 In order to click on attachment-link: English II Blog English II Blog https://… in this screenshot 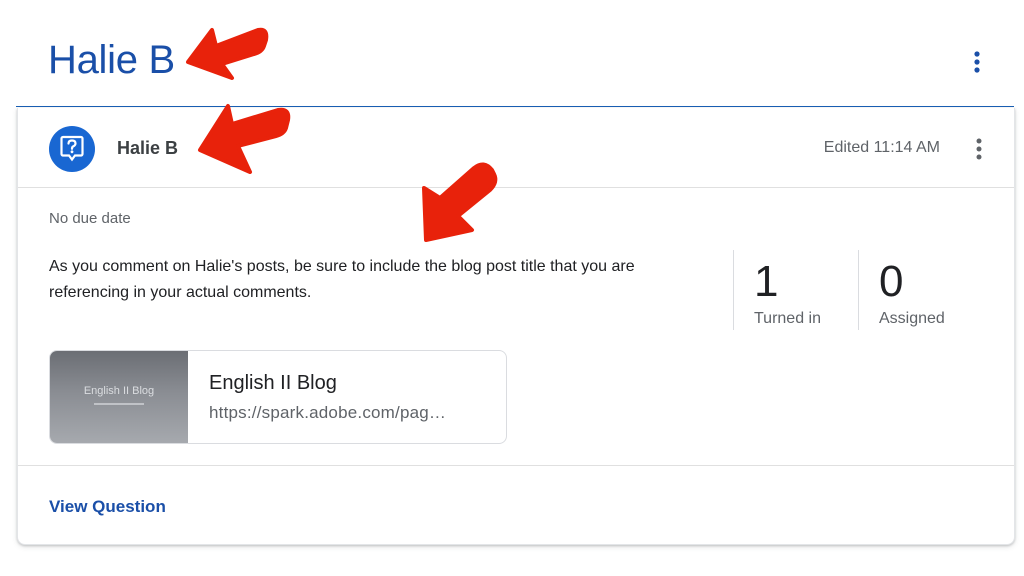, I will do `click(278, 397)`.